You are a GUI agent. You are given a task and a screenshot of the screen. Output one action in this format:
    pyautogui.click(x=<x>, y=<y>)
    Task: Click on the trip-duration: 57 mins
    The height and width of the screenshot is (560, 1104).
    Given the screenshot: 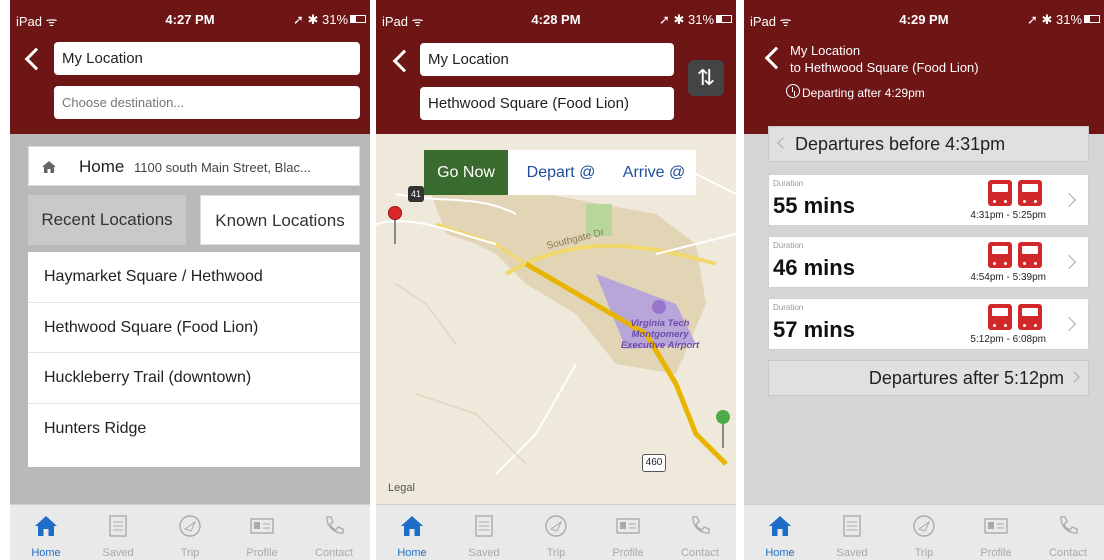 What is the action you would take?
    pyautogui.click(x=814, y=329)
    